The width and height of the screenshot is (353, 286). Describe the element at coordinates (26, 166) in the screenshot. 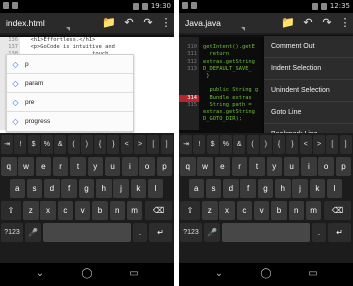

I see `key-w: w` at that location.